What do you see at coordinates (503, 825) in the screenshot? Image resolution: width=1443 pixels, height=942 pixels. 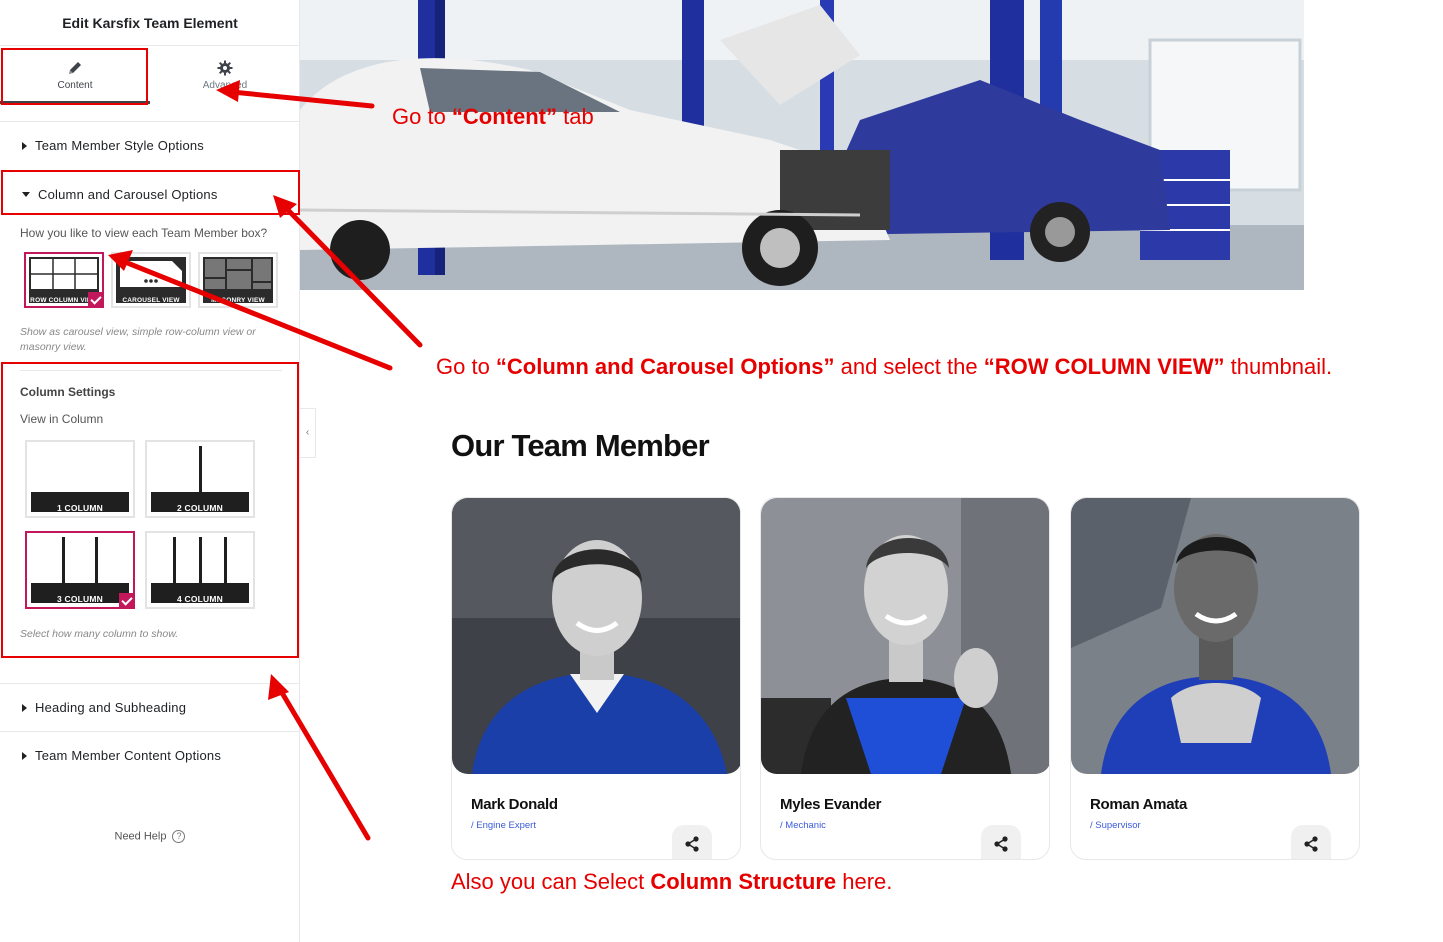 I see `member-role: / Engine Expert` at bounding box center [503, 825].